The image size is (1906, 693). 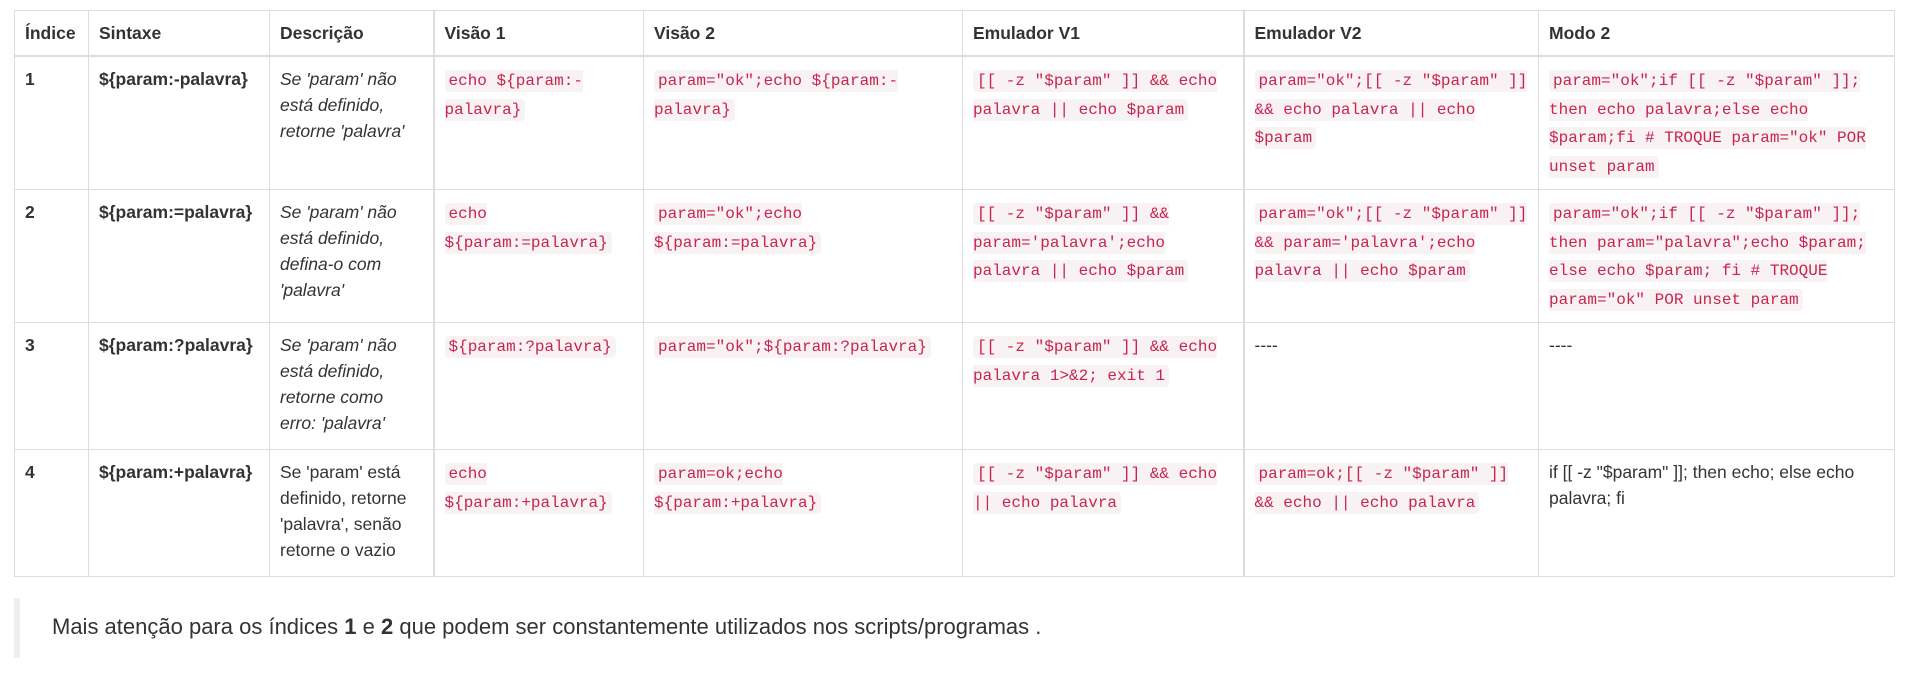 I want to click on code-snippet: ${param:?palavra}, so click(x=530, y=347).